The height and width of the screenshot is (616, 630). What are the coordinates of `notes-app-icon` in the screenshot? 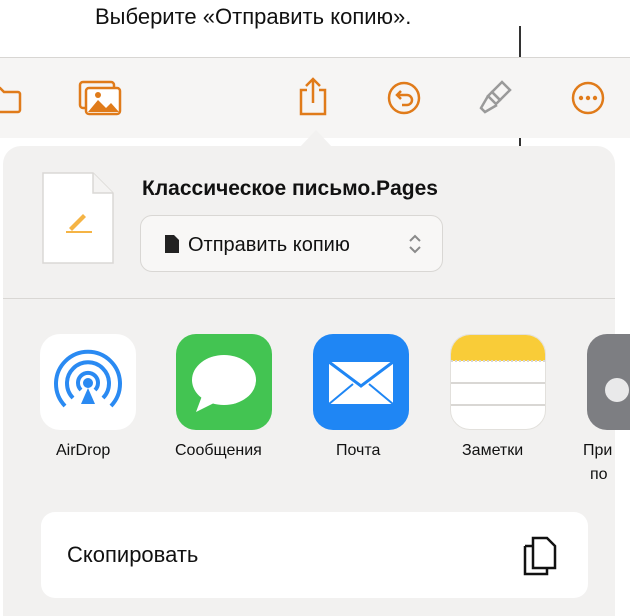 It's located at (498, 382).